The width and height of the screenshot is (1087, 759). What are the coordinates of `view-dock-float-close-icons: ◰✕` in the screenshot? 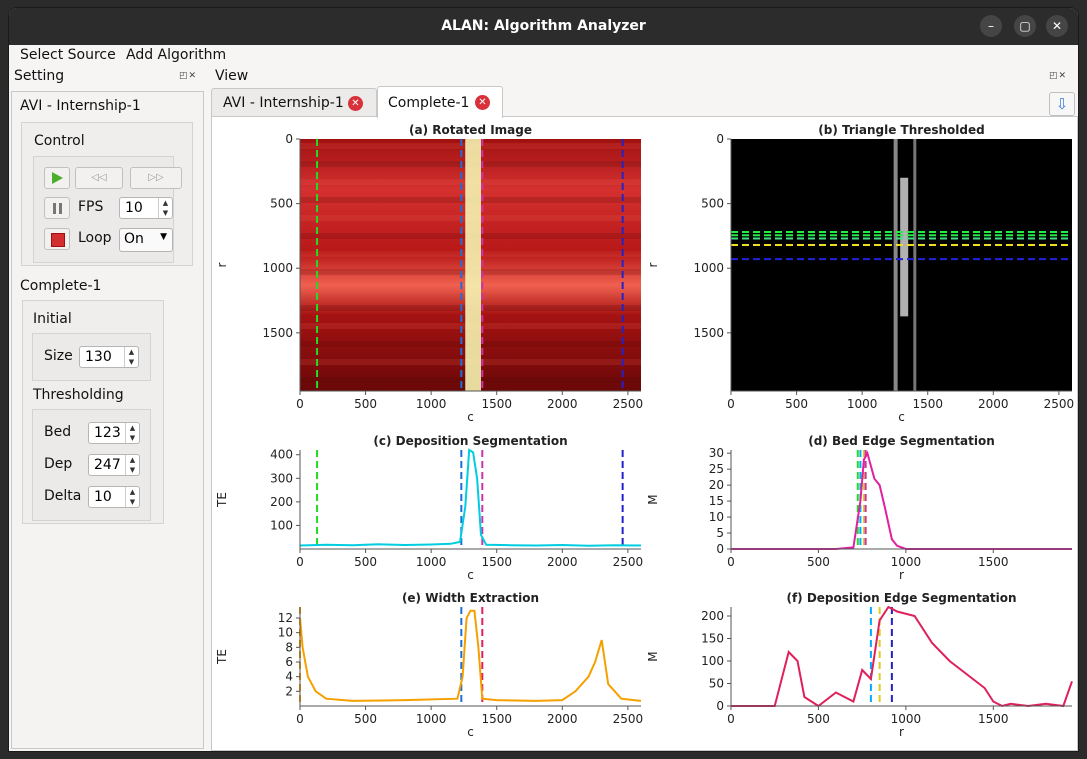 It's located at (1058, 76).